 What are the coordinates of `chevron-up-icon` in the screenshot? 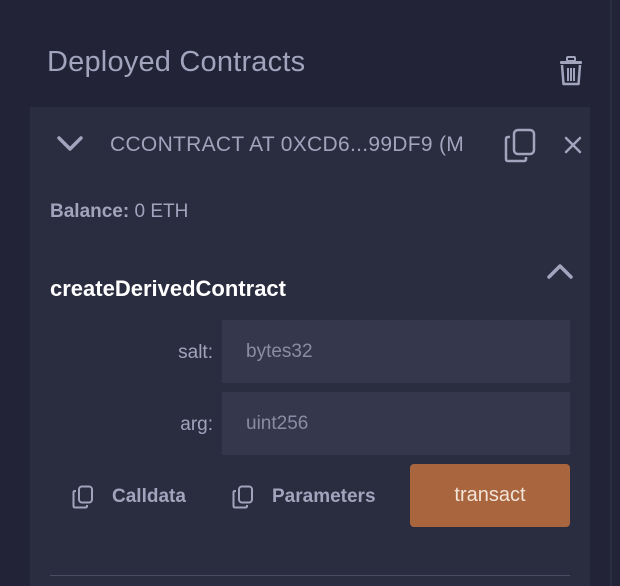 It's located at (560, 271).